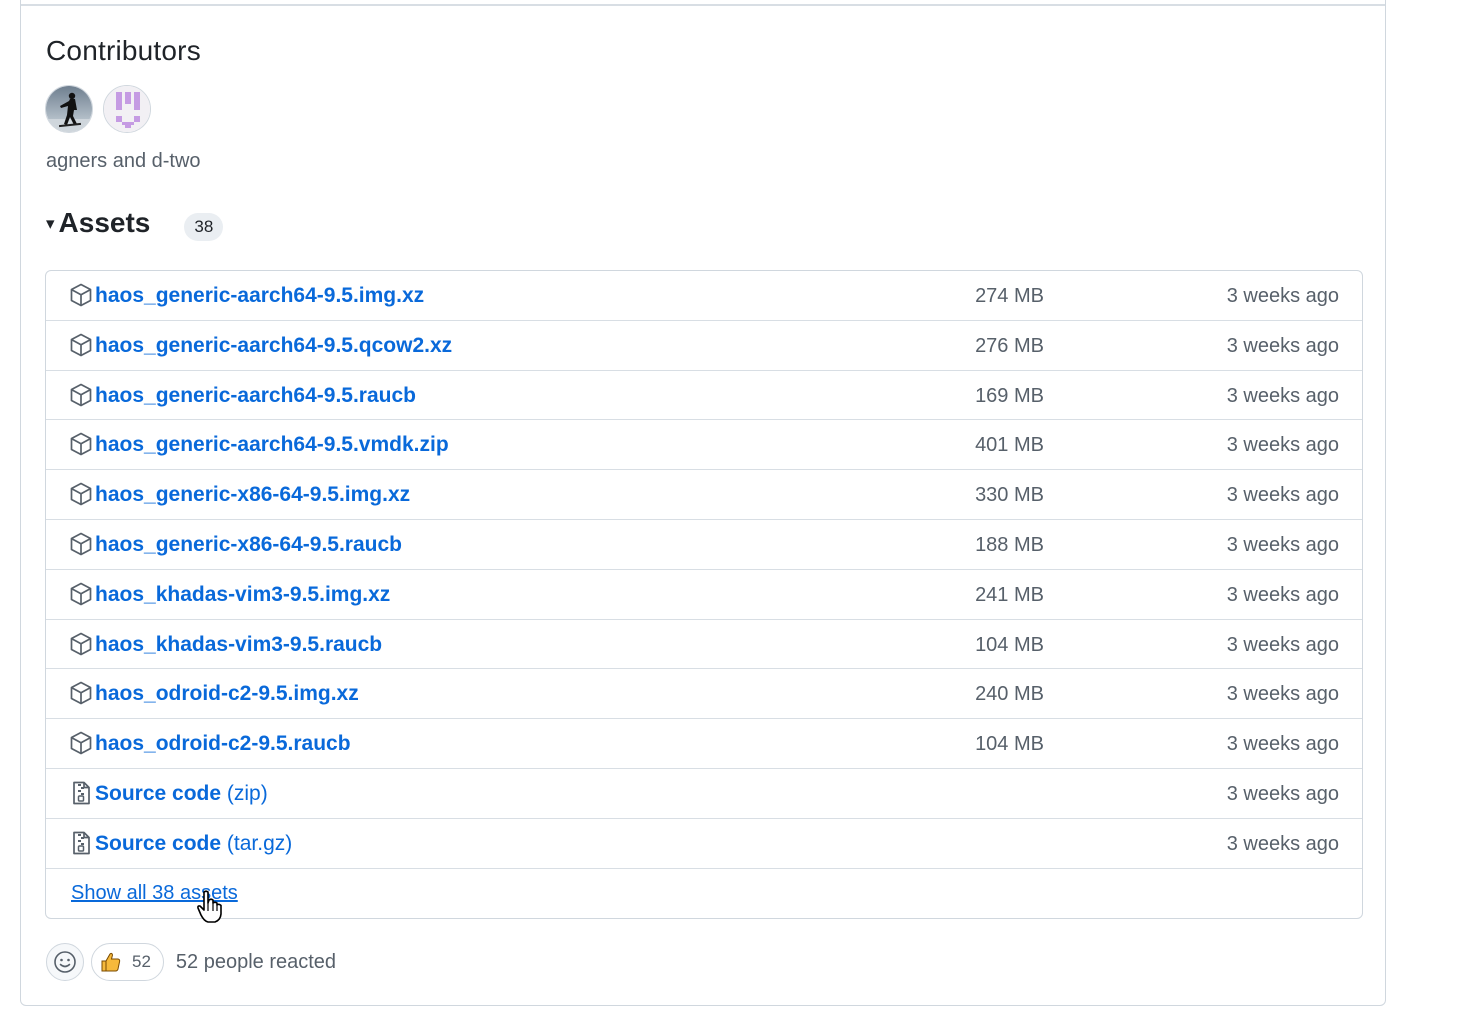  Describe the element at coordinates (127, 962) in the screenshot. I see `thumbs-up-reaction-button: 52` at that location.